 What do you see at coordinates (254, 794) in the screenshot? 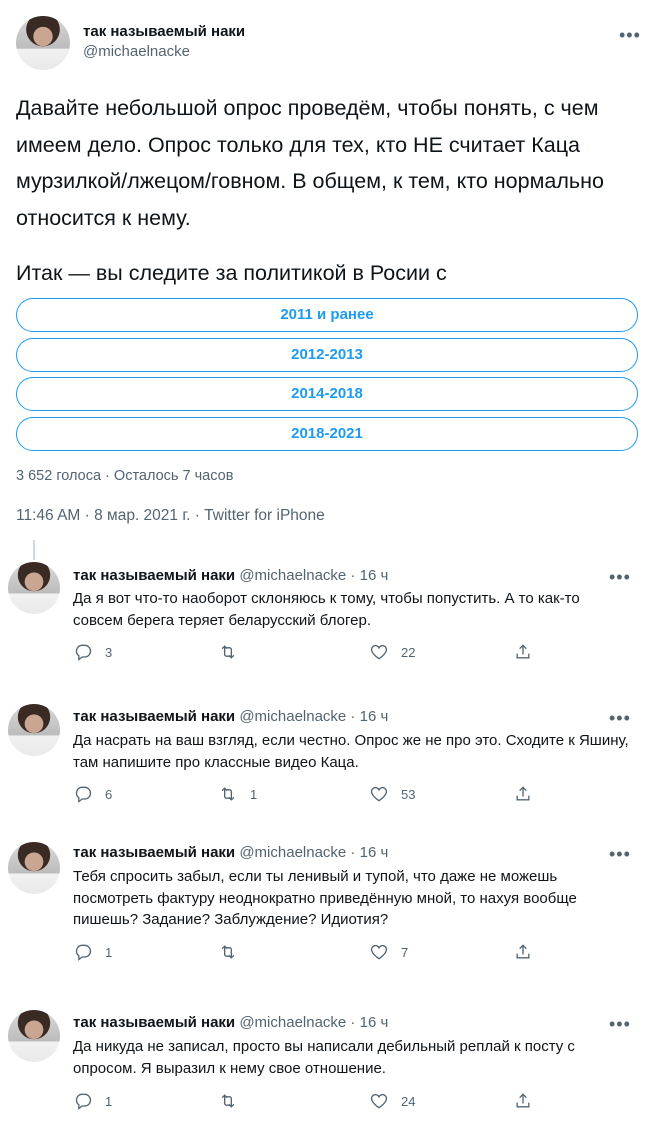
I see `retweet-count: 1` at bounding box center [254, 794].